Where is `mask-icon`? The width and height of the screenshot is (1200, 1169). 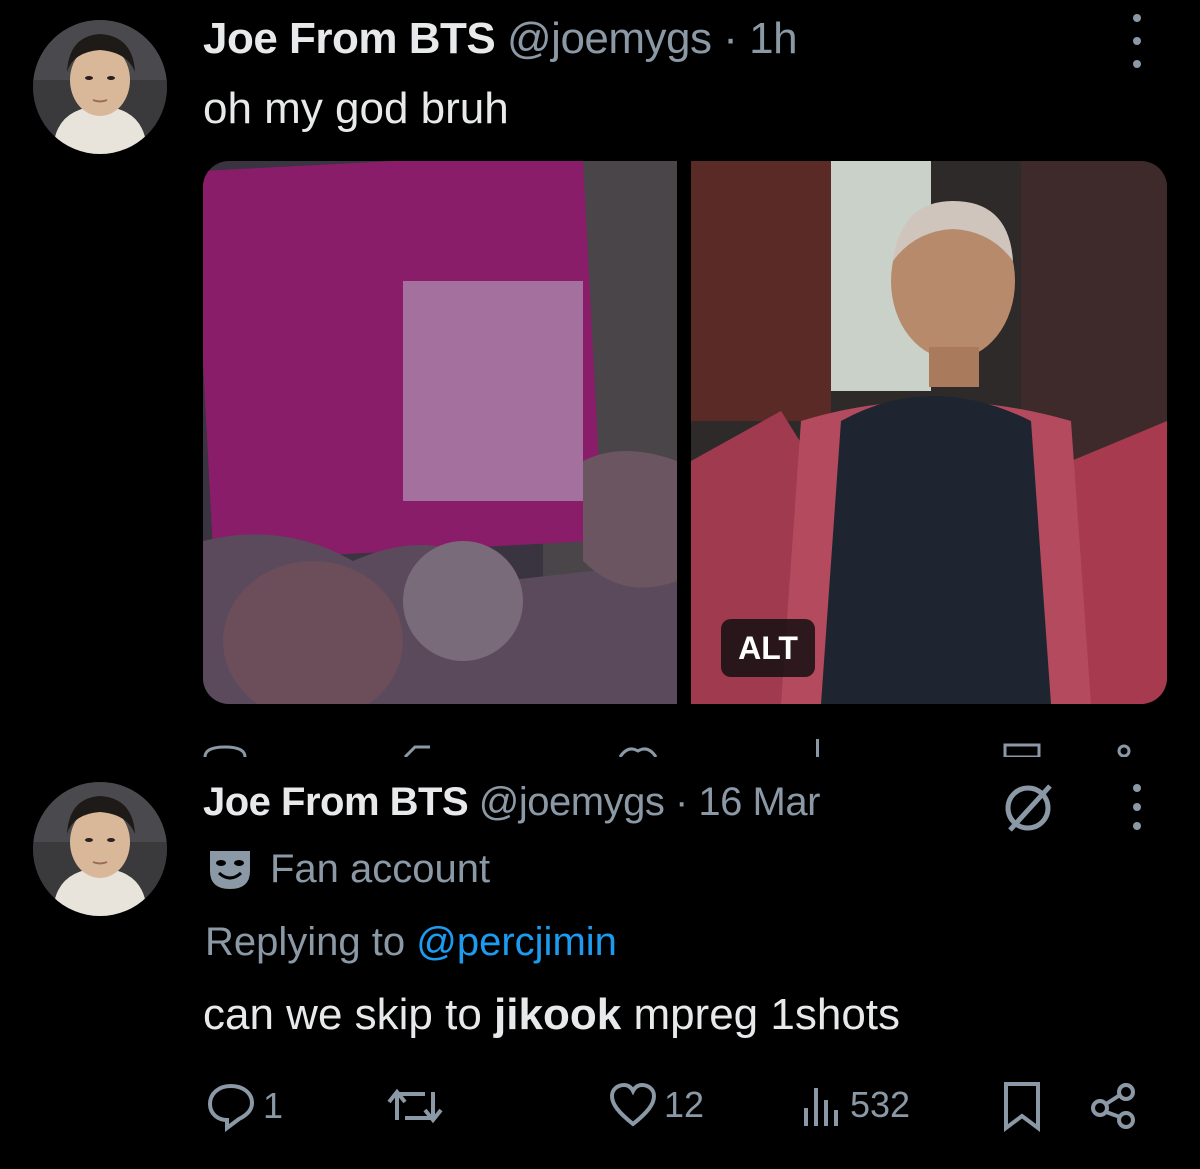
mask-icon is located at coordinates (230, 870).